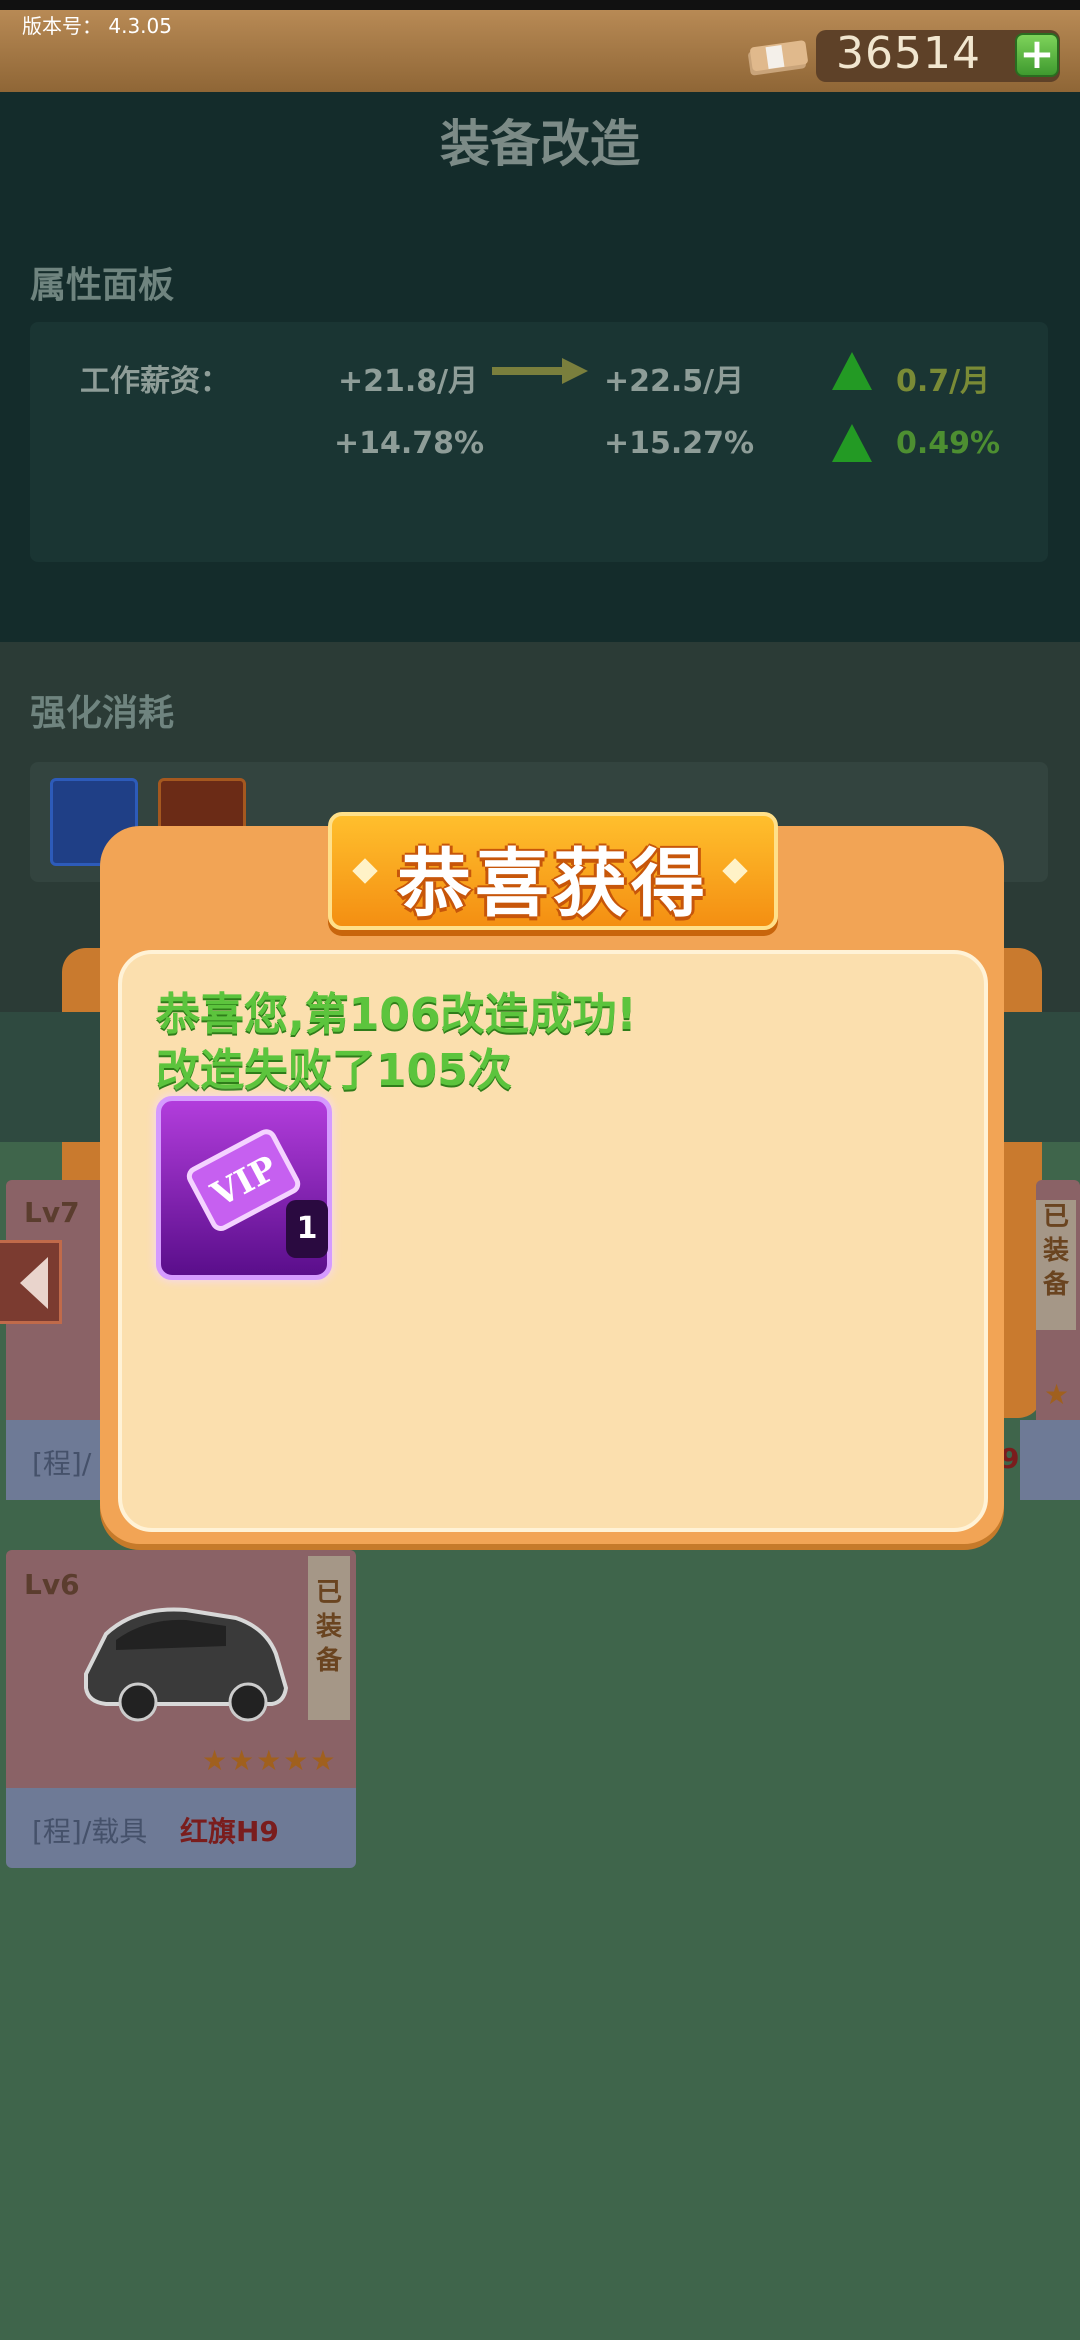  Describe the element at coordinates (186, 1664) in the screenshot. I see `car-image` at that location.